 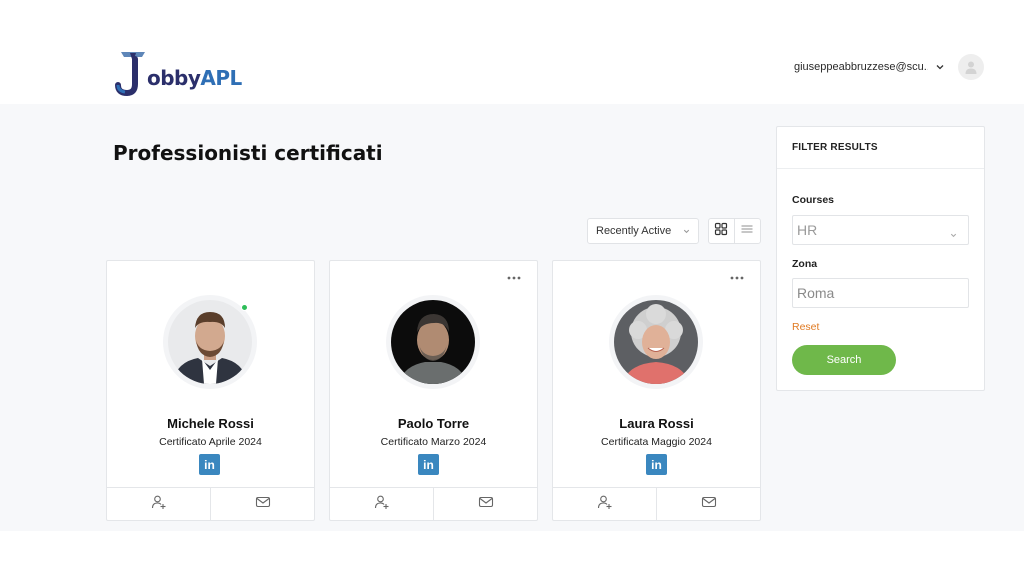 What do you see at coordinates (971, 67) in the screenshot?
I see `user-avatar-icon` at bounding box center [971, 67].